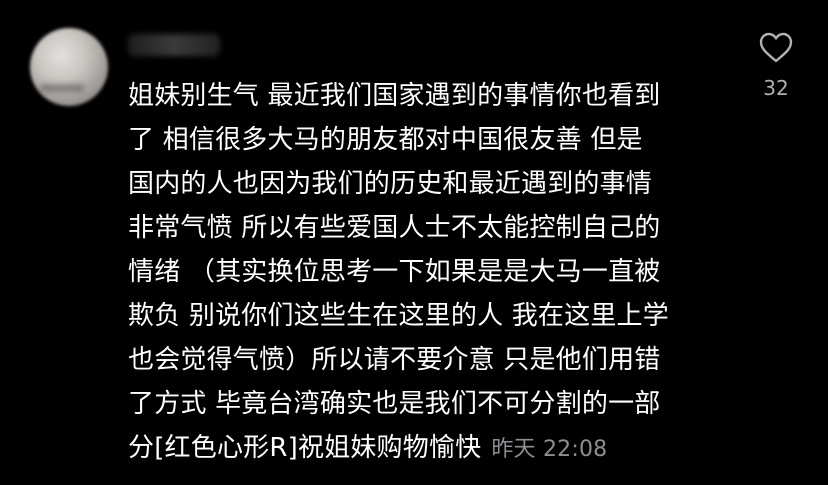 The height and width of the screenshot is (485, 828). I want to click on comment-line: 了 相信很多大马的朋友都对中国很友善 但是, so click(385, 140).